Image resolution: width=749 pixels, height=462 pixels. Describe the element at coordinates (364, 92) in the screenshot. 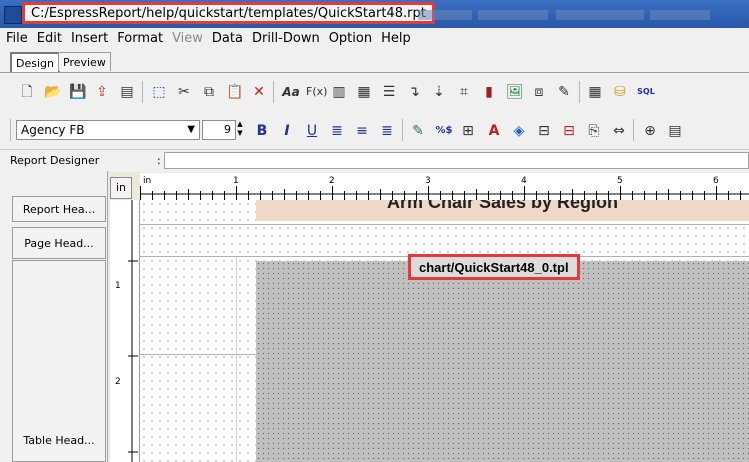

I see `report-icon: ▦` at that location.